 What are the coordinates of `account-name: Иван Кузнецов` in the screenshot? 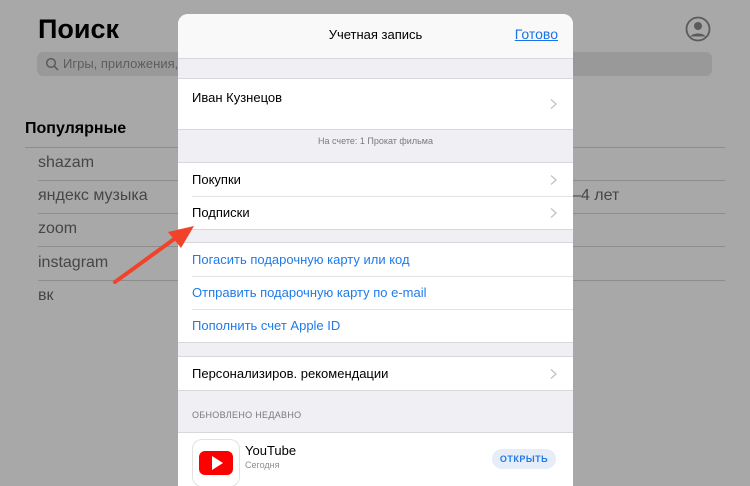 It's located at (237, 97).